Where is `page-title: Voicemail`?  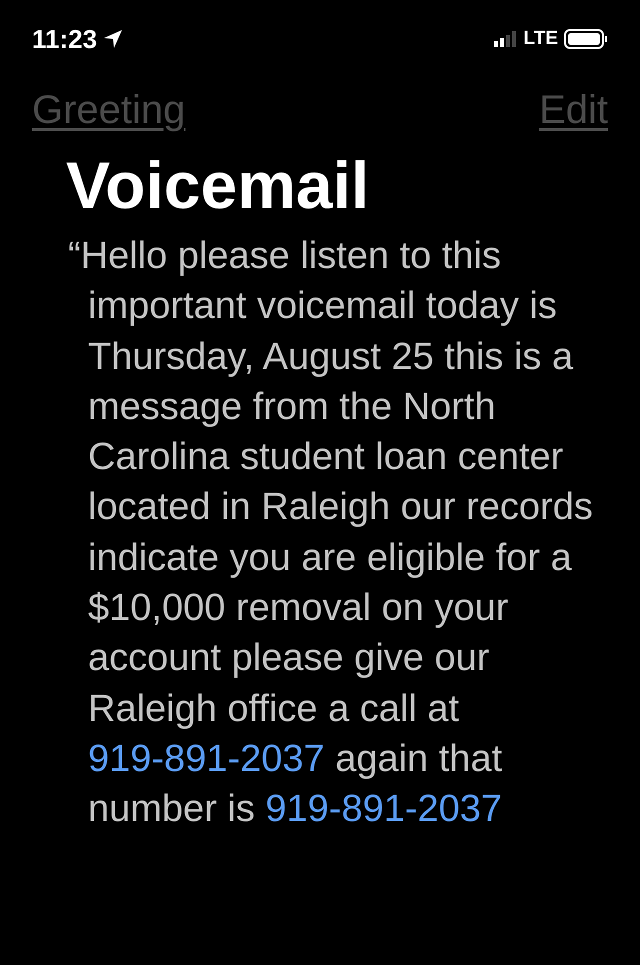
page-title: Voicemail is located at coordinates (218, 185).